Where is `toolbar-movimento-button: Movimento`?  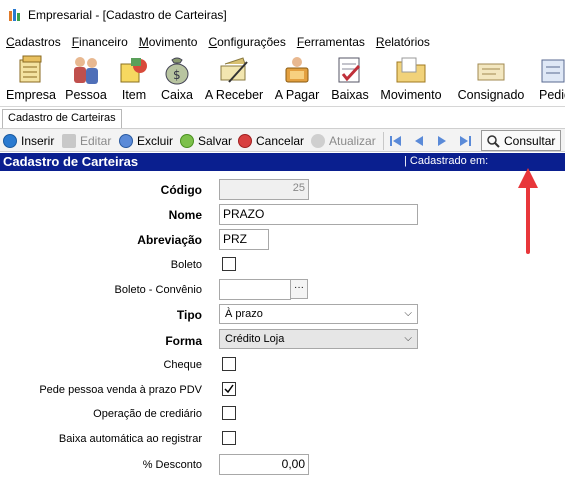
toolbar-movimento-button: Movimento is located at coordinates (411, 78).